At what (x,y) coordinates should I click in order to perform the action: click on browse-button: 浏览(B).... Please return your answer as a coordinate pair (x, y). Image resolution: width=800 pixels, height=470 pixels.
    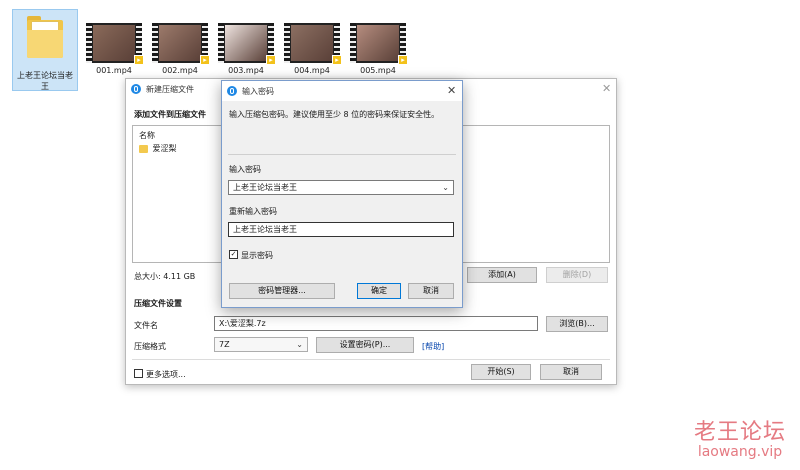
    Looking at the image, I should click on (577, 324).